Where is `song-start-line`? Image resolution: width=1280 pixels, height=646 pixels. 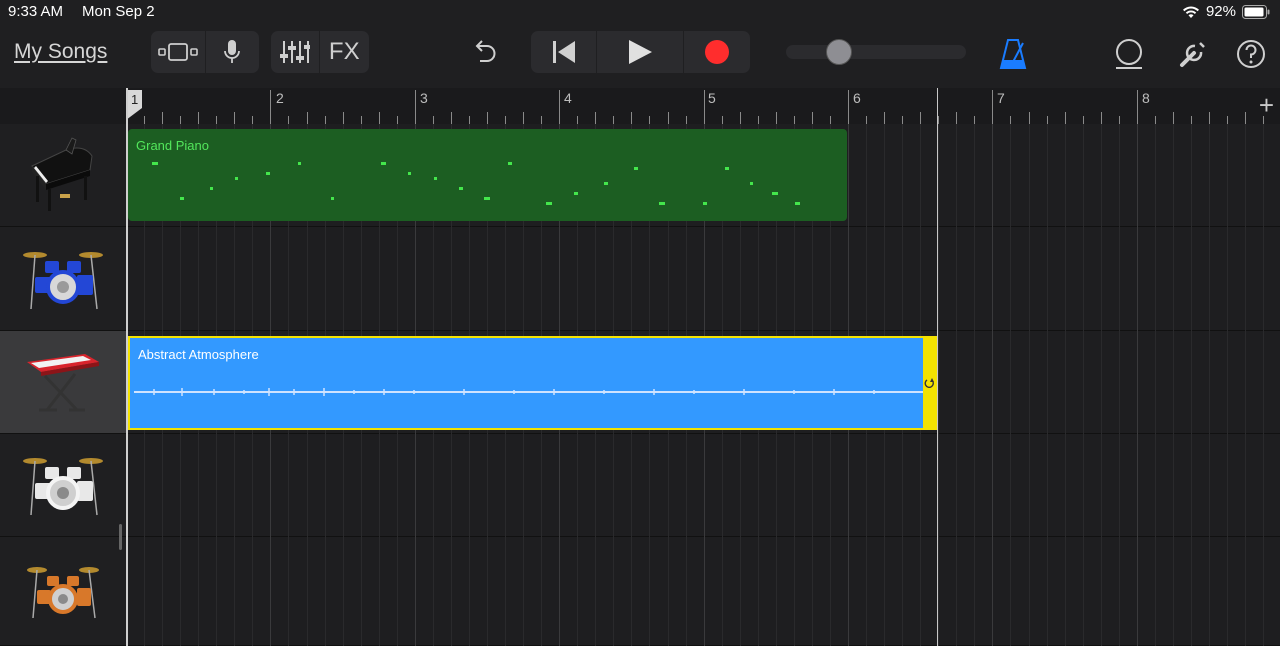 song-start-line is located at coordinates (127, 367).